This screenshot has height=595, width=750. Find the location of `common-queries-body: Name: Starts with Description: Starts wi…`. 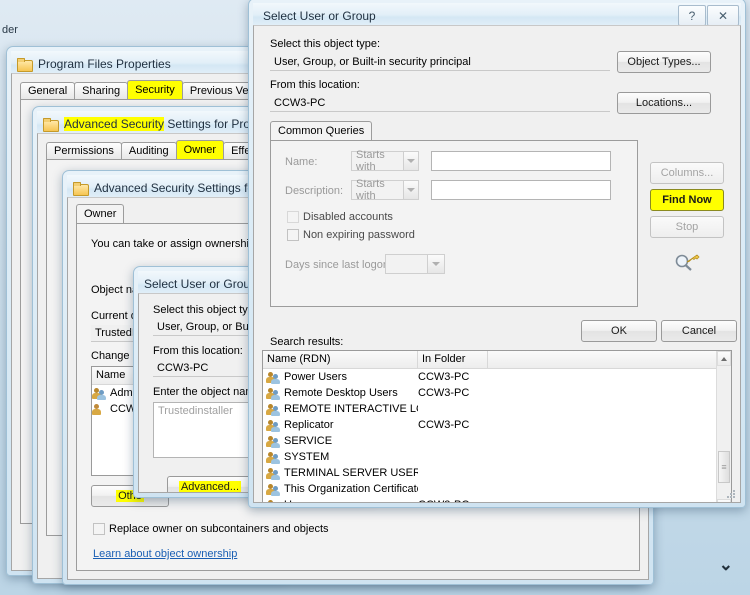

common-queries-body: Name: Starts with Description: Starts wi… is located at coordinates (454, 223).